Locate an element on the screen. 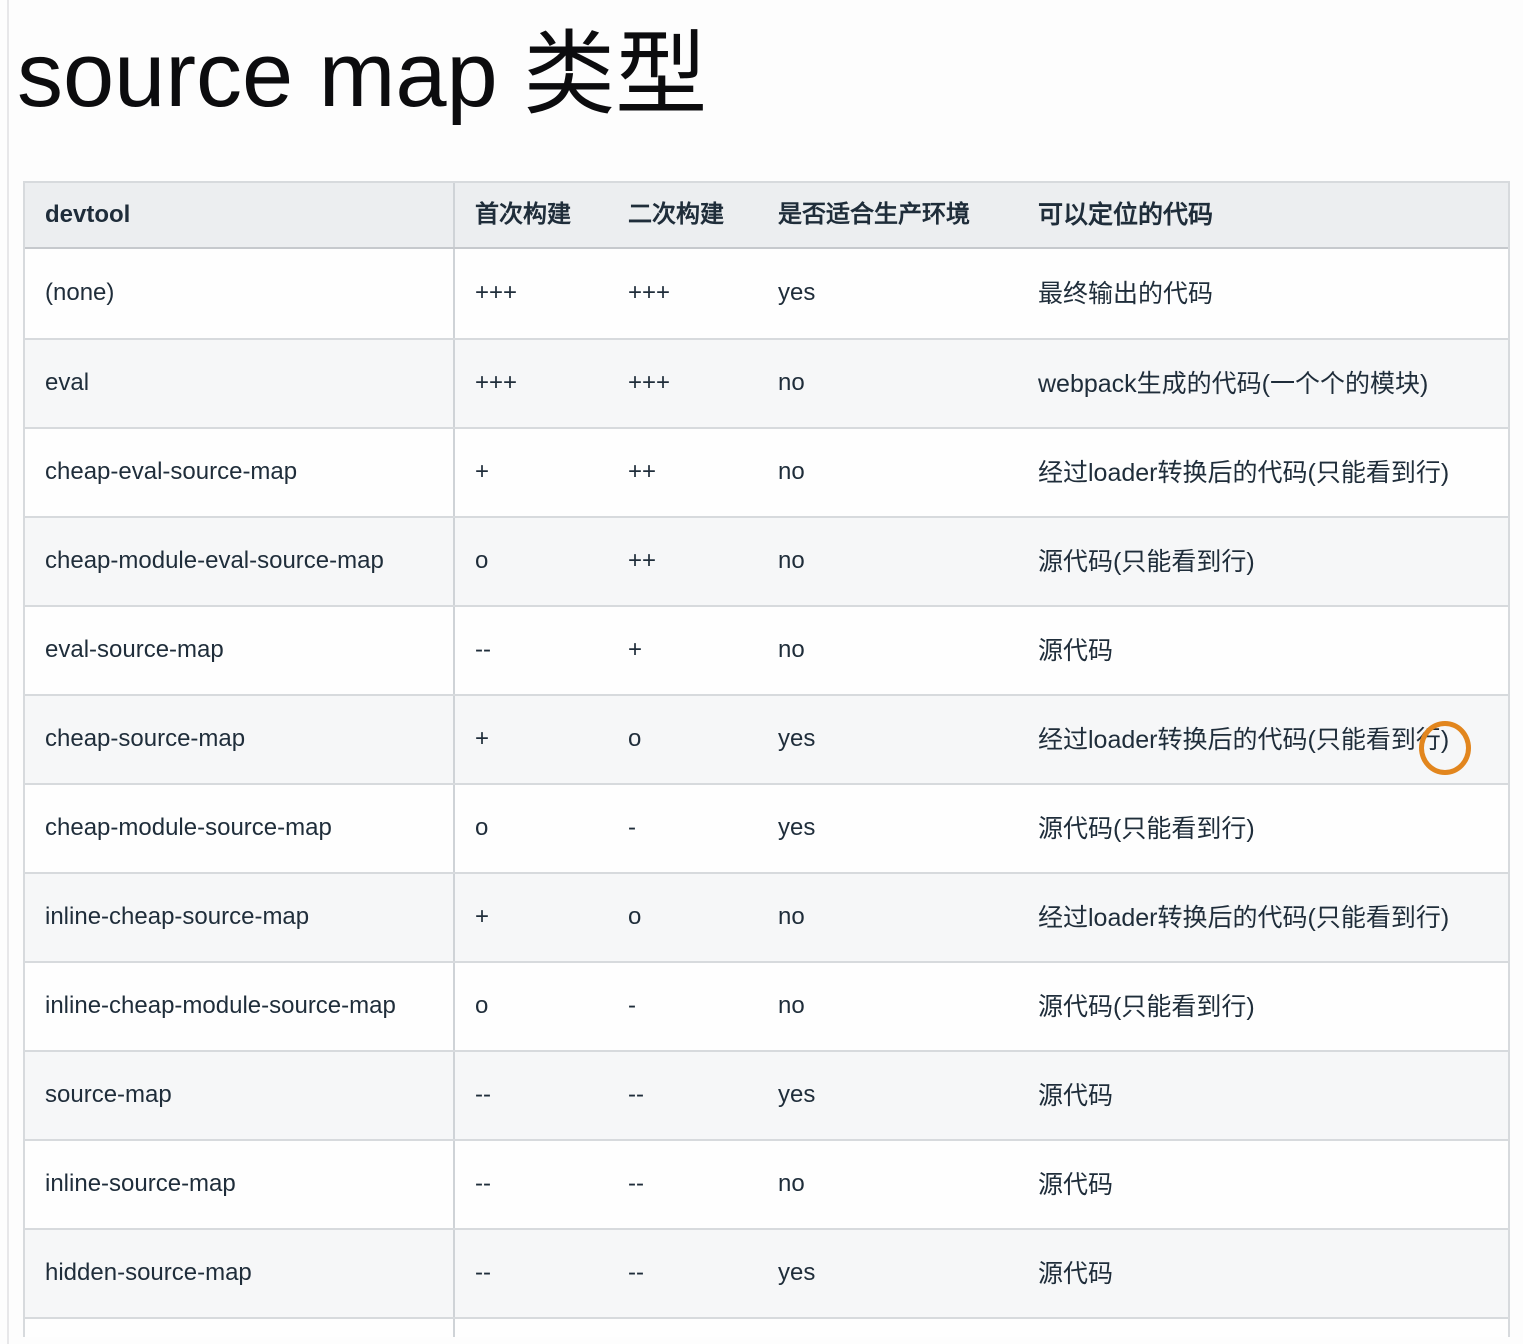 Image resolution: width=1523 pixels, height=1344 pixels. devtool-cell: cheap-eval-source-map is located at coordinates (240, 472).